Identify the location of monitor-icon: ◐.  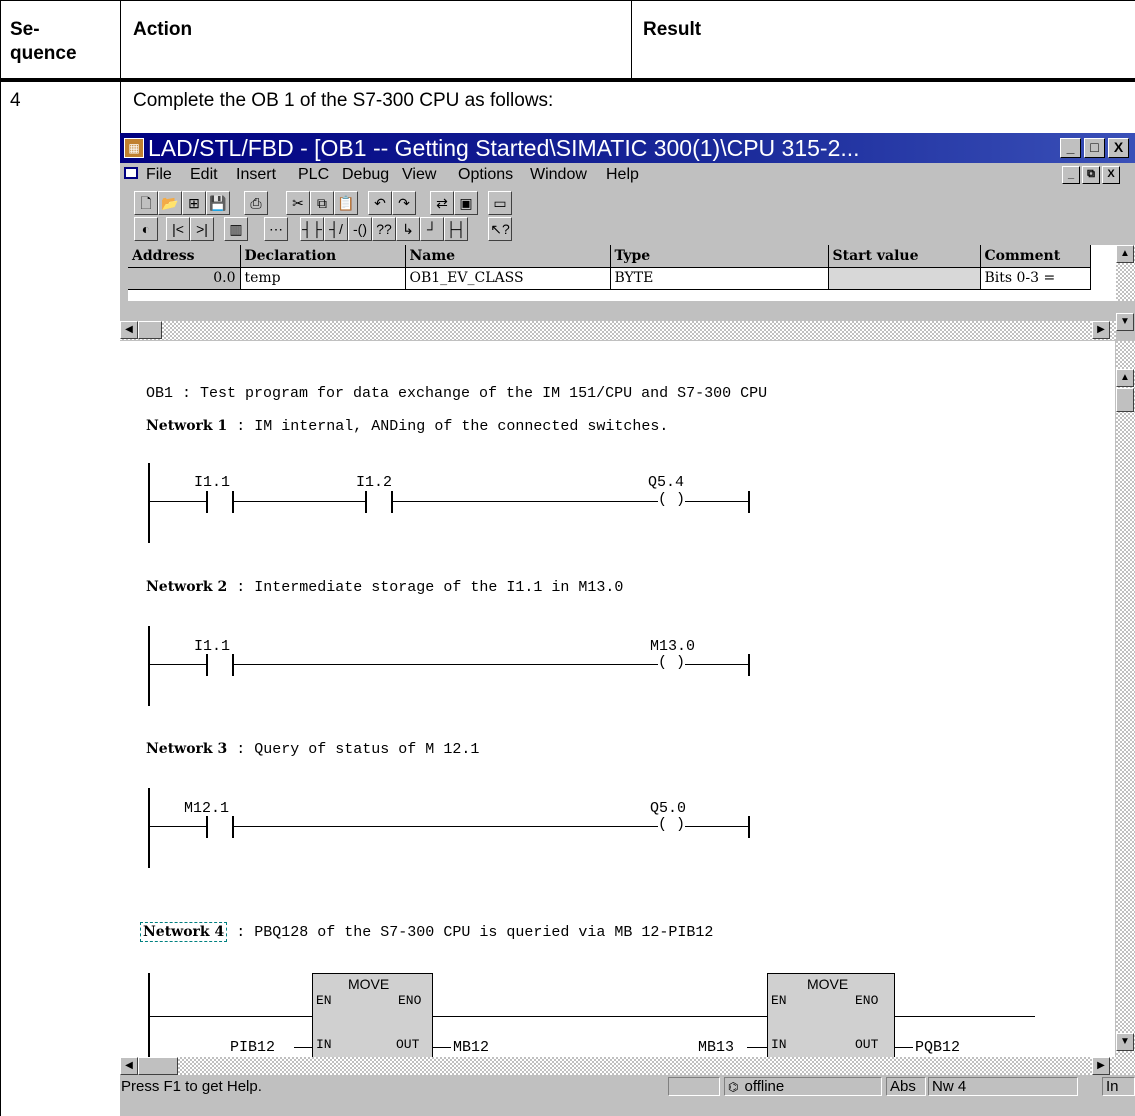
(146, 229).